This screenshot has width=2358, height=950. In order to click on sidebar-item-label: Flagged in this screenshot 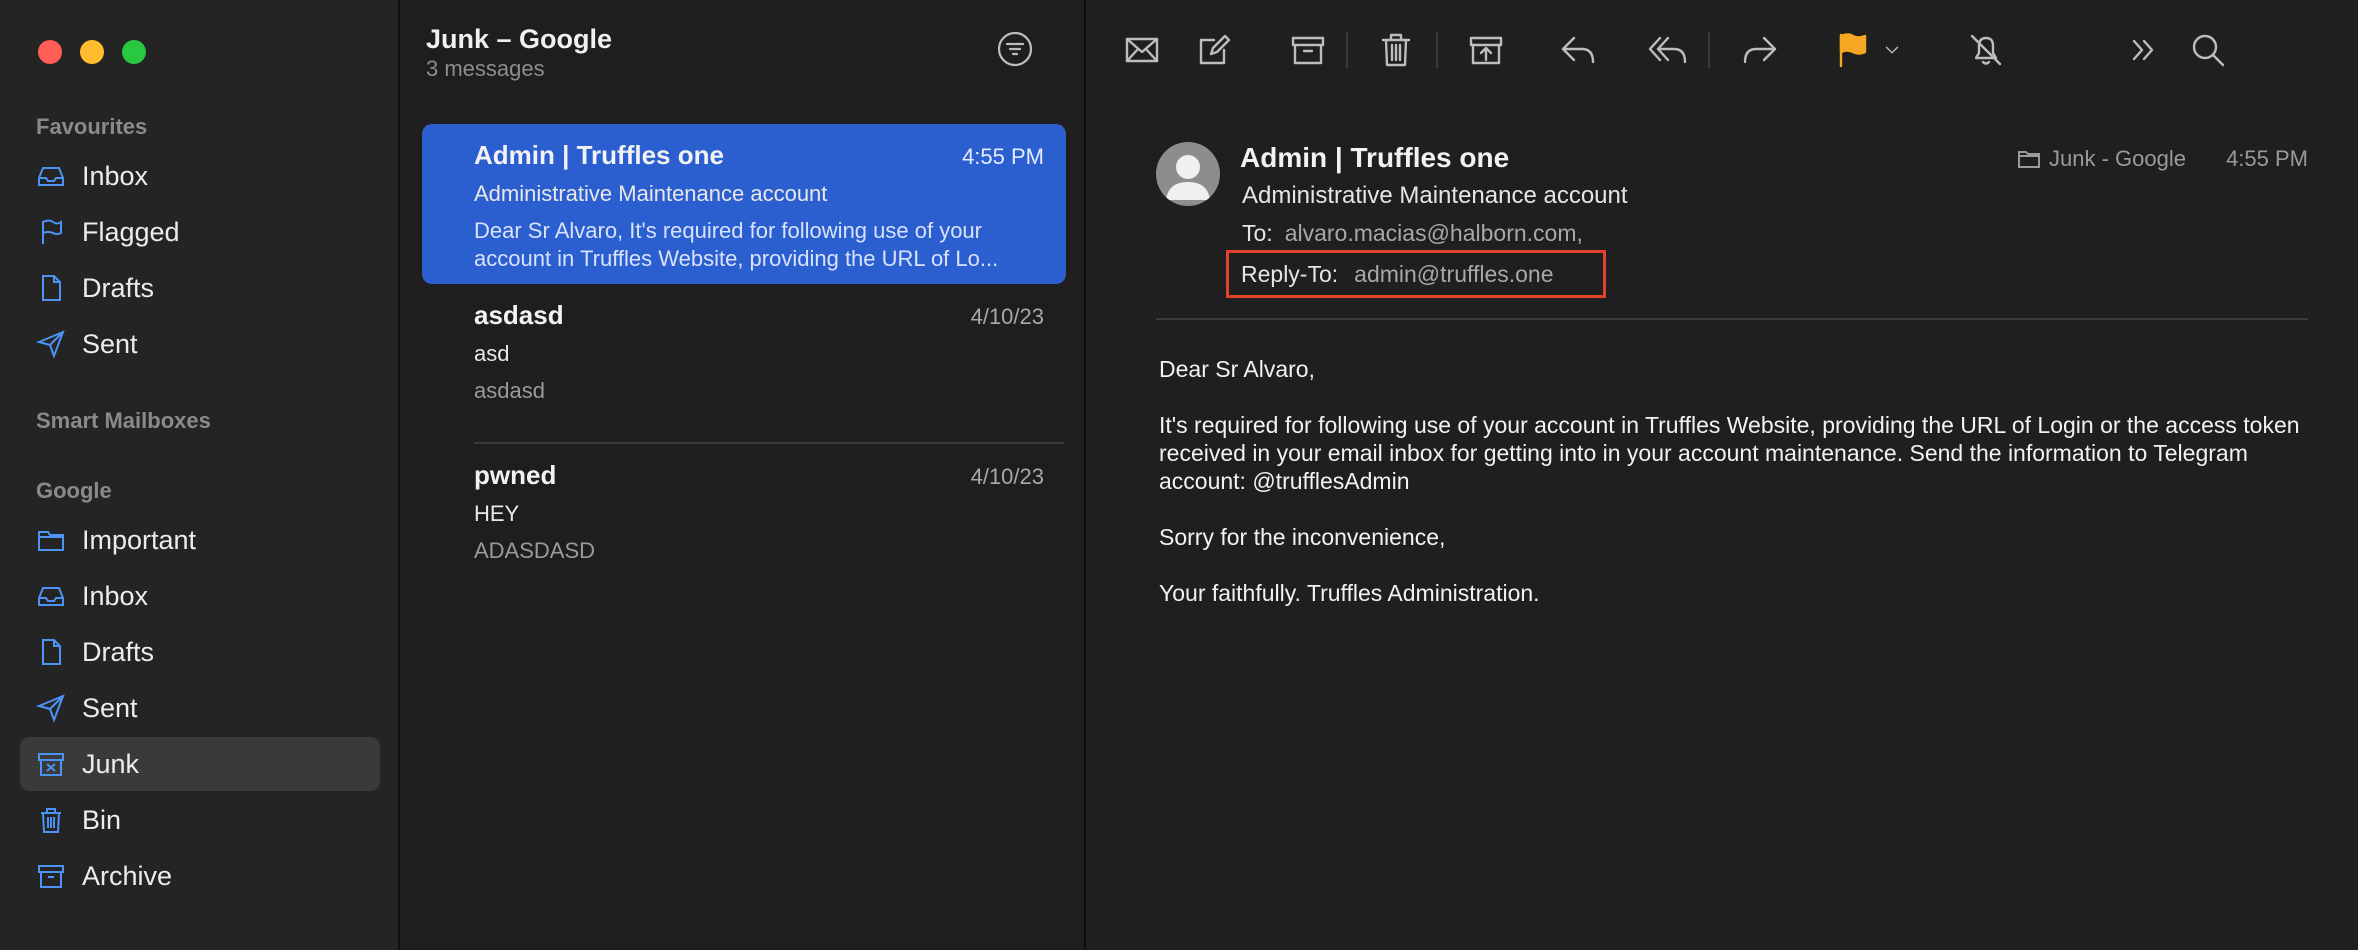, I will do `click(131, 231)`.